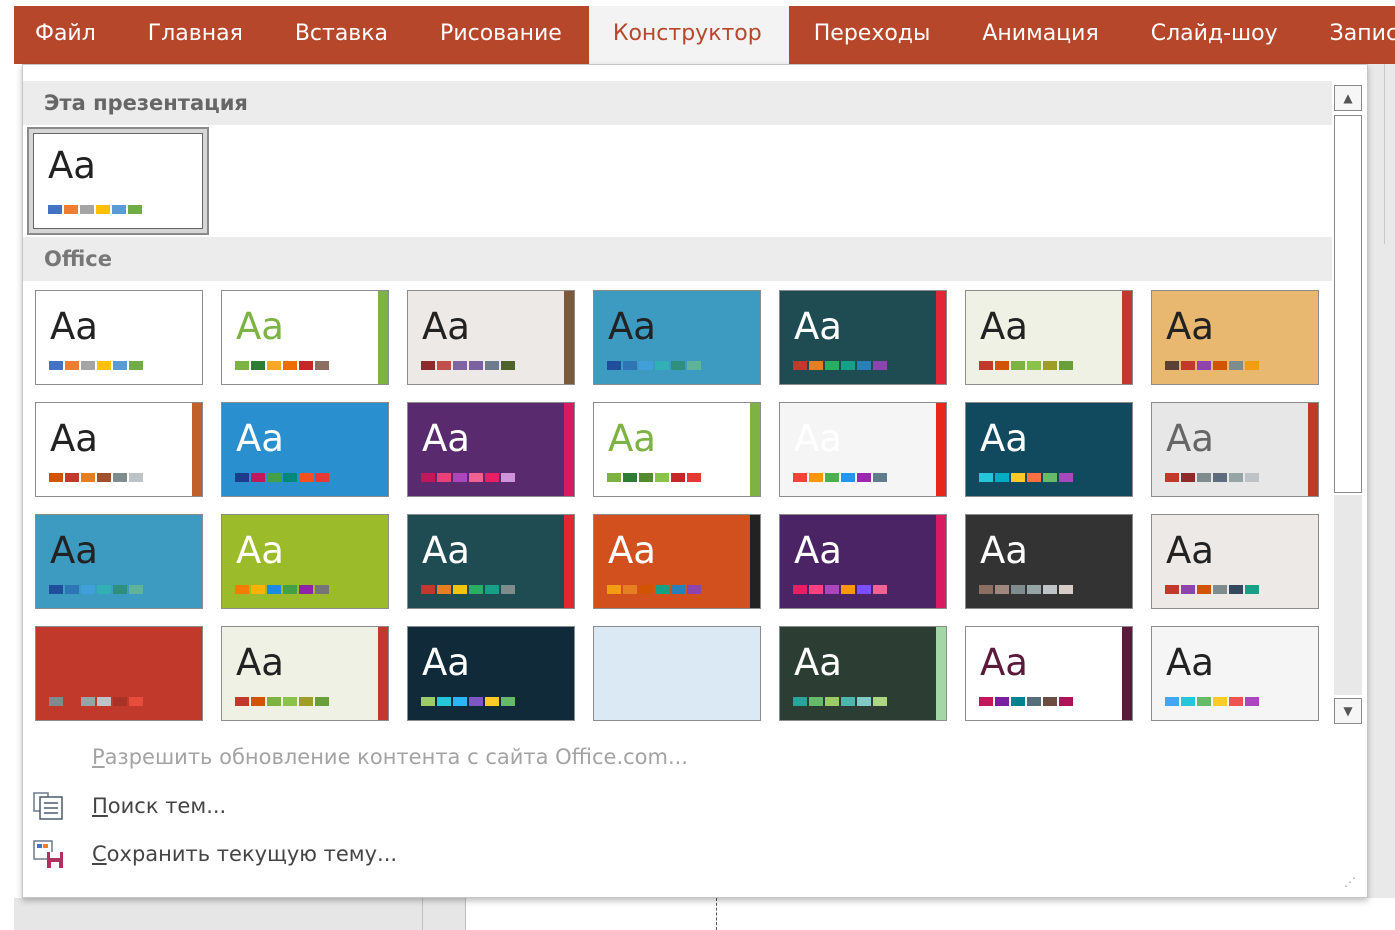 The width and height of the screenshot is (1395, 930). Describe the element at coordinates (1384, 154) in the screenshot. I see `ribbon-divider` at that location.